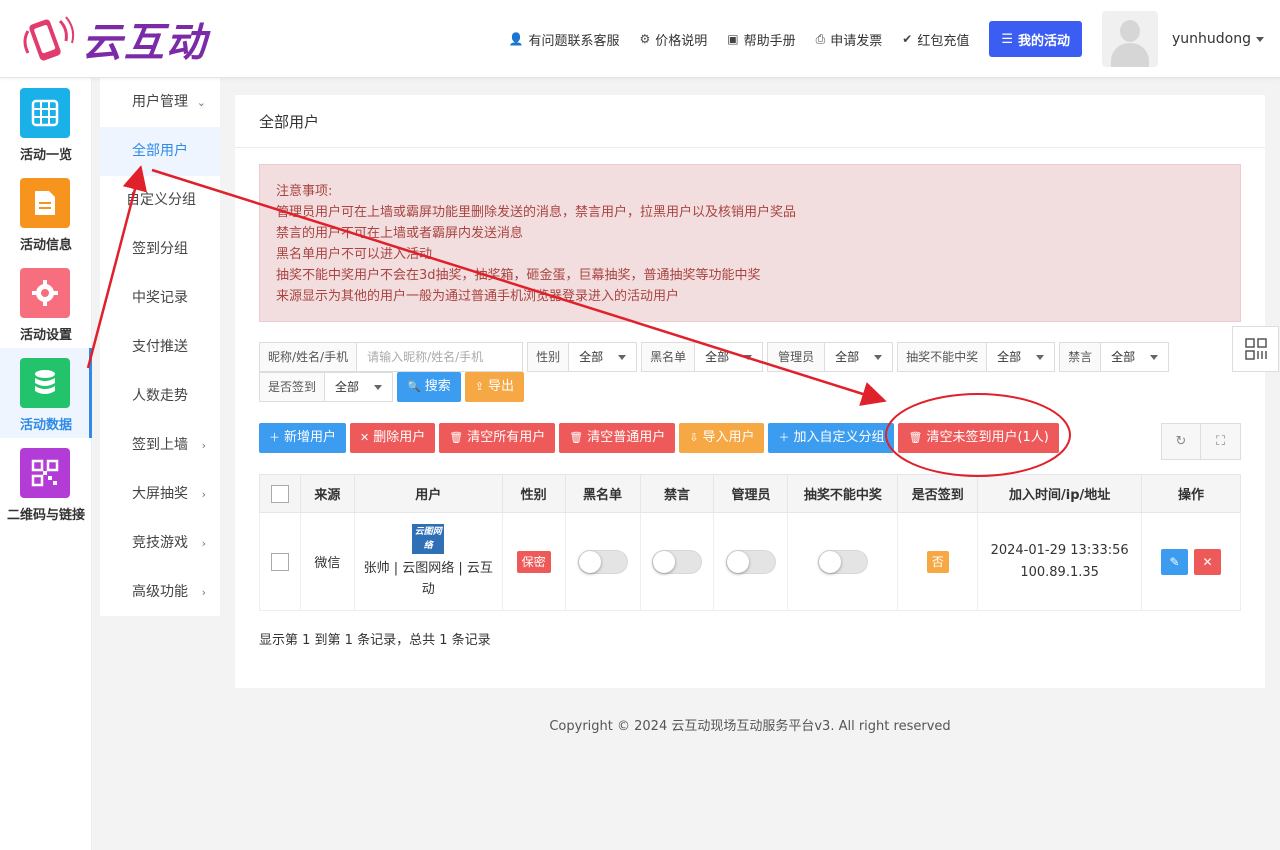  I want to click on clear-all-users-button: 🗑 清空所有用户, so click(497, 438).